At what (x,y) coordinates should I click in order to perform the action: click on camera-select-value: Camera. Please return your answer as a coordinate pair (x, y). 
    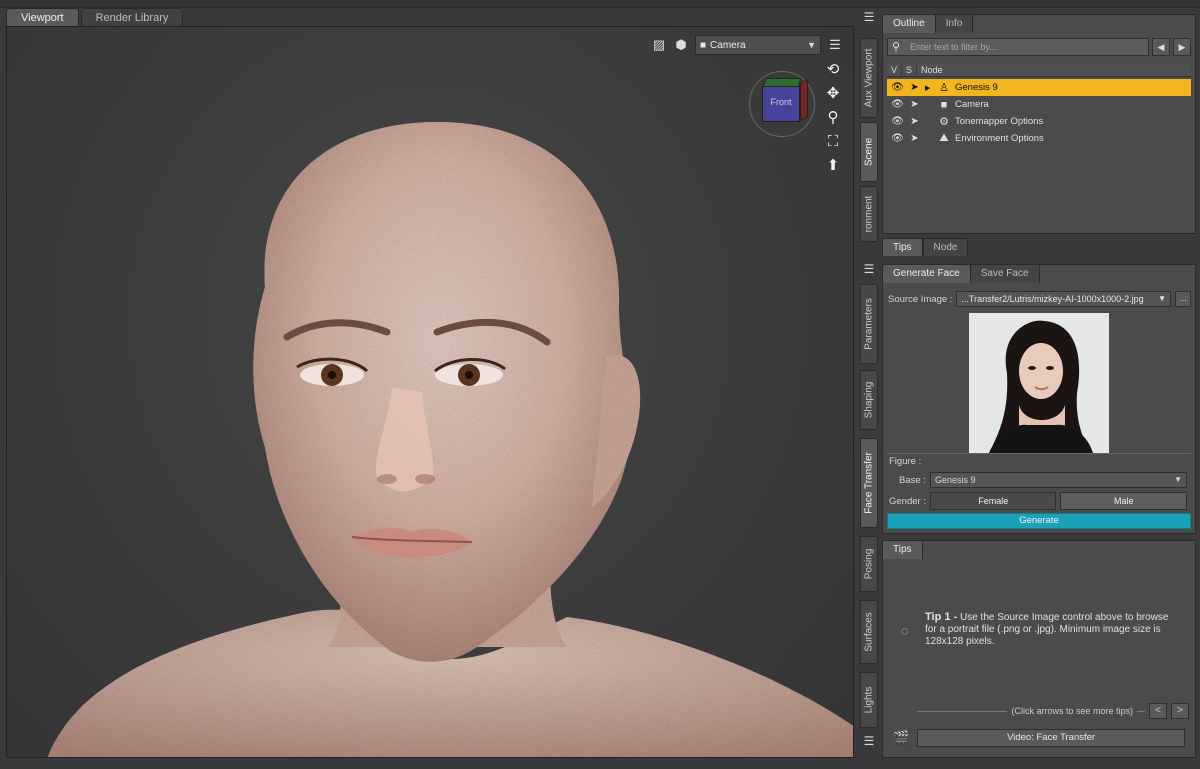
    Looking at the image, I should click on (728, 45).